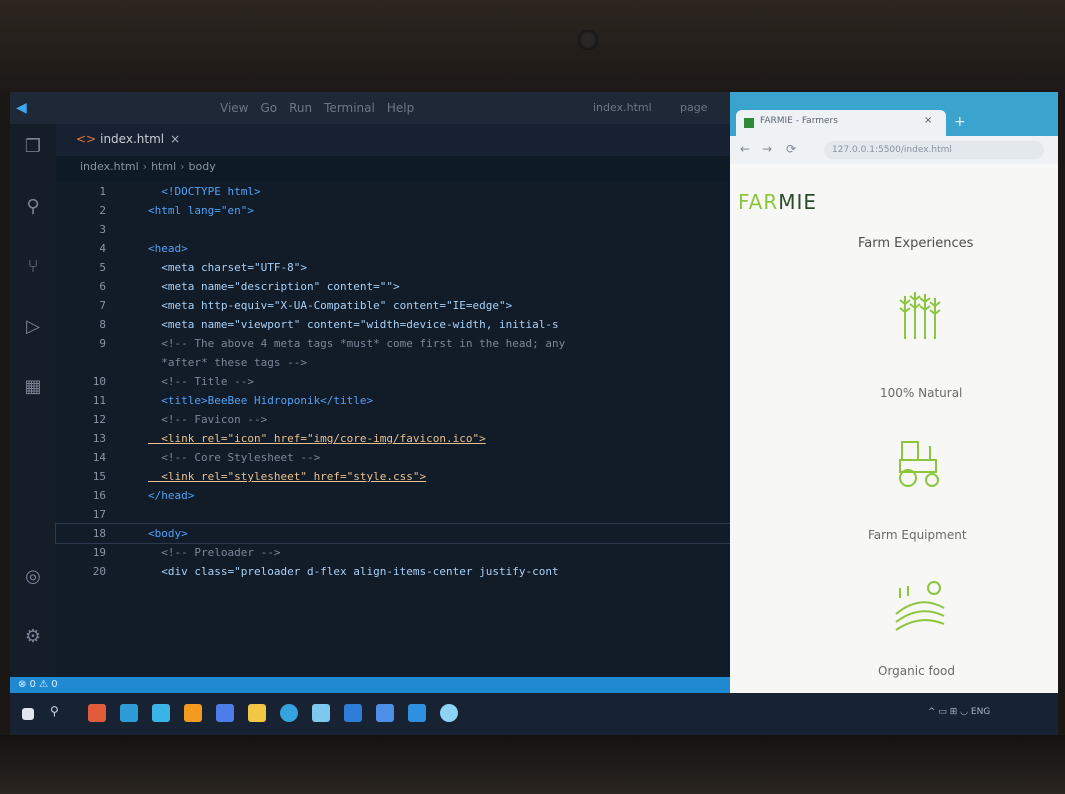 The width and height of the screenshot is (1065, 794). What do you see at coordinates (393, 419) in the screenshot?
I see `code-line: 12 <!-- Favicon -->` at bounding box center [393, 419].